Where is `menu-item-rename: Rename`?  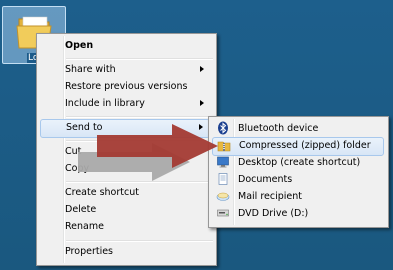
menu-item-rename: Rename is located at coordinates (125, 226).